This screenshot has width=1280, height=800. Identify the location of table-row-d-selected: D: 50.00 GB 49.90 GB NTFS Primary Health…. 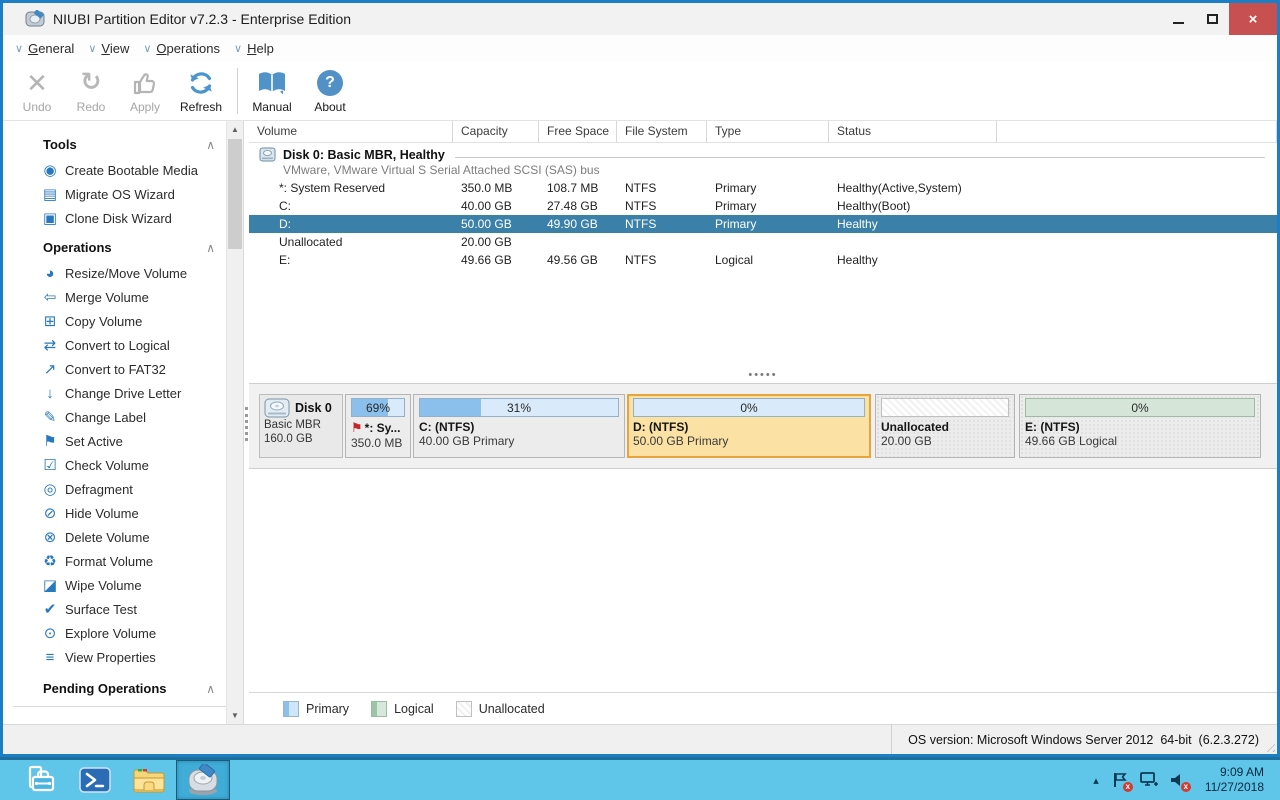
(763, 224).